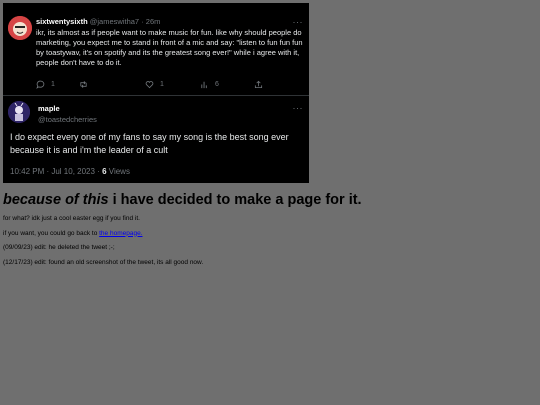 The height and width of the screenshot is (405, 540). I want to click on avatar-face-icon, so click(20, 28).